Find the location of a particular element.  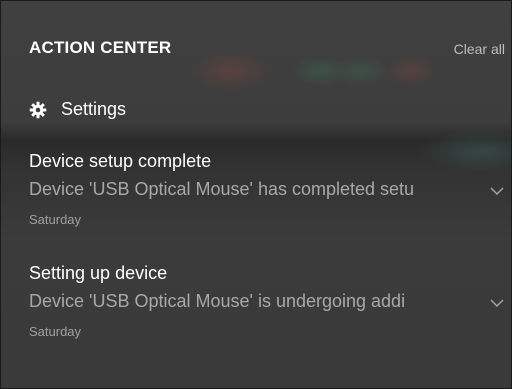

notification-title: Setting up device is located at coordinates (98, 273).